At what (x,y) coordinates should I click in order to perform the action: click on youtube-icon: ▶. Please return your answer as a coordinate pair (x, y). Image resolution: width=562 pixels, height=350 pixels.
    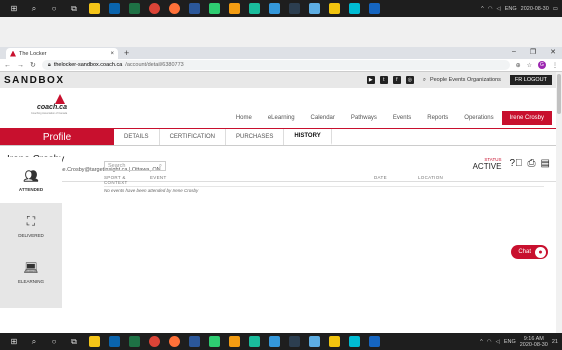
    Looking at the image, I should click on (370, 80).